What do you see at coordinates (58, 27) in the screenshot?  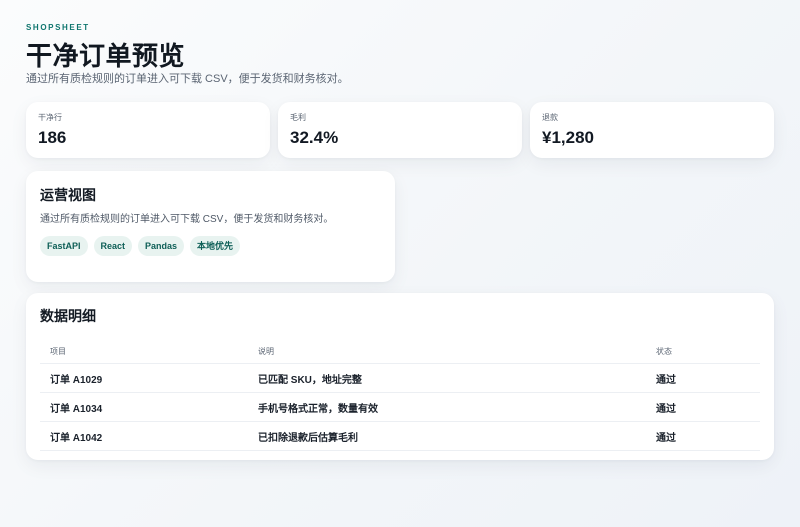 I see `brand-label: SHOPSHEET` at bounding box center [58, 27].